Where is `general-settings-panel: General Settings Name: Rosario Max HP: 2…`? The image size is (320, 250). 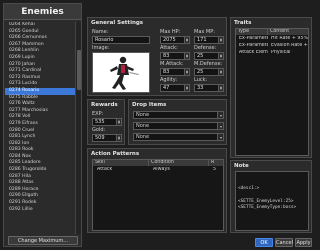
general-settings-panel: General Settings Name: Rosario Max HP: 2… is located at coordinates (157, 56).